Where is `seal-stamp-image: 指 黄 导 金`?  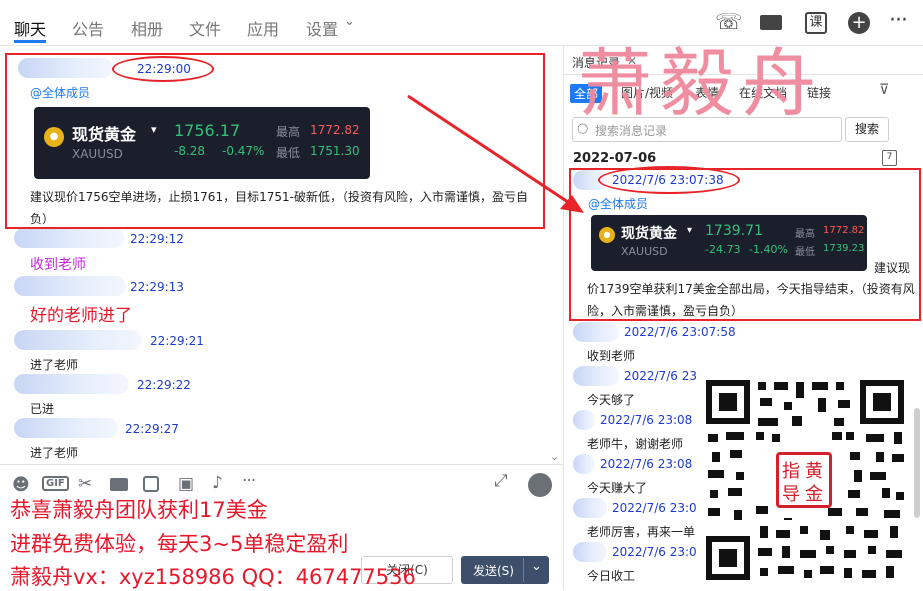 seal-stamp-image: 指 黄 导 金 is located at coordinates (804, 480).